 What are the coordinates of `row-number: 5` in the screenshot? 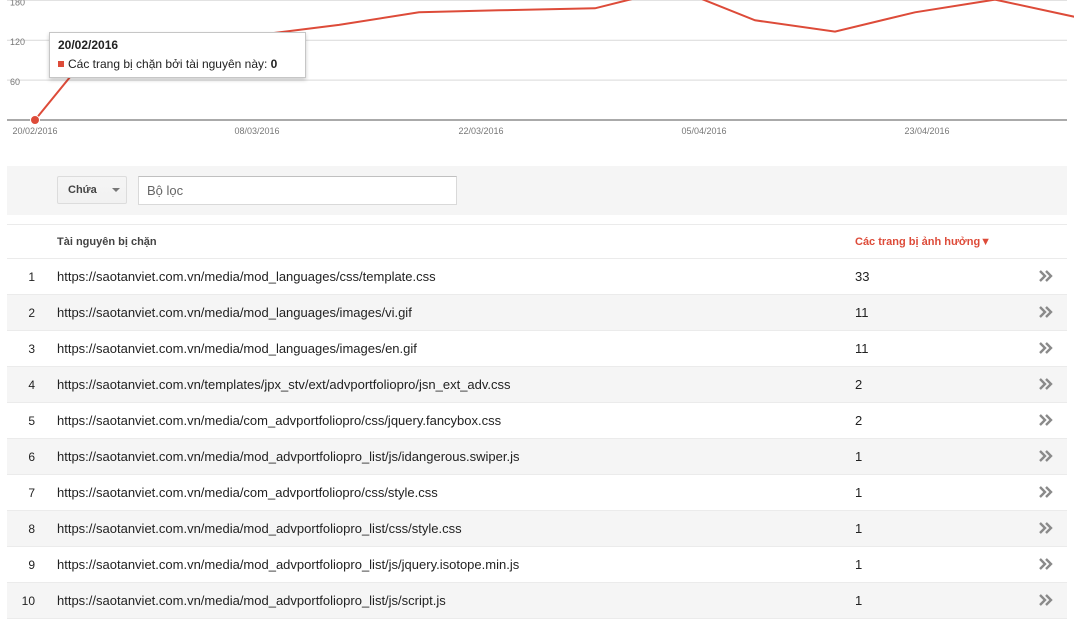 It's located at (31, 421).